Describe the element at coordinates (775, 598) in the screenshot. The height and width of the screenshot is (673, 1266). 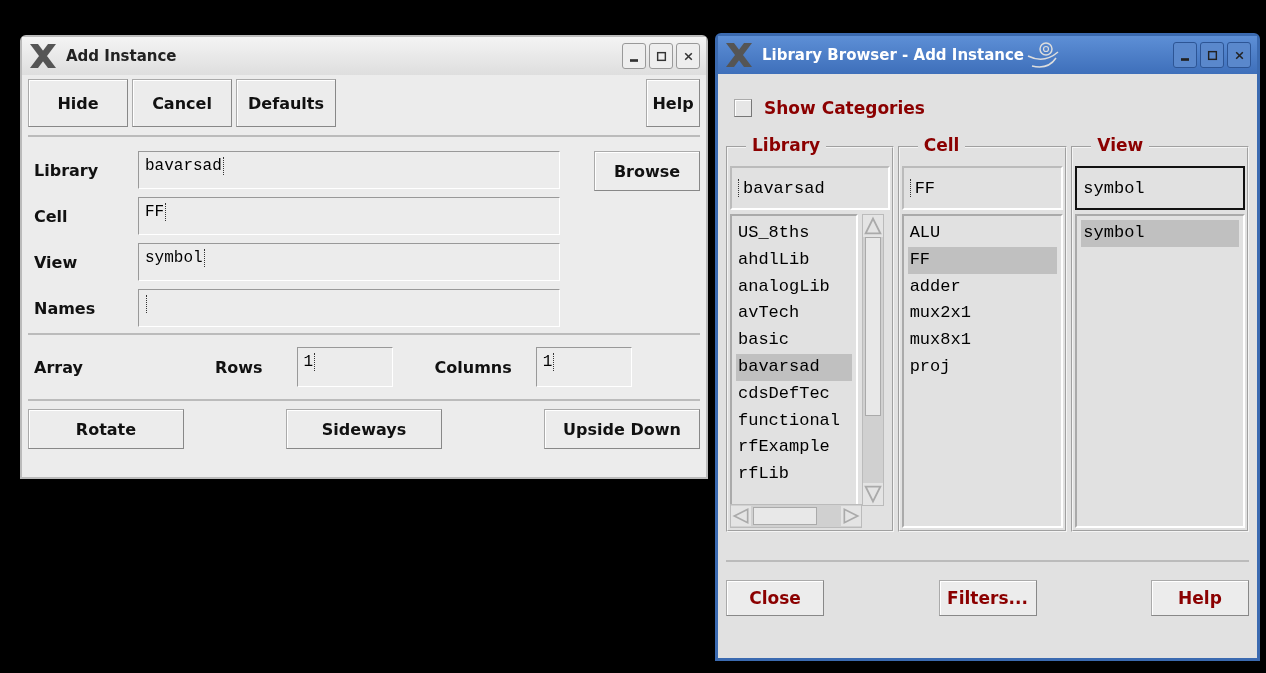
I see `dialog-button: Close` at that location.